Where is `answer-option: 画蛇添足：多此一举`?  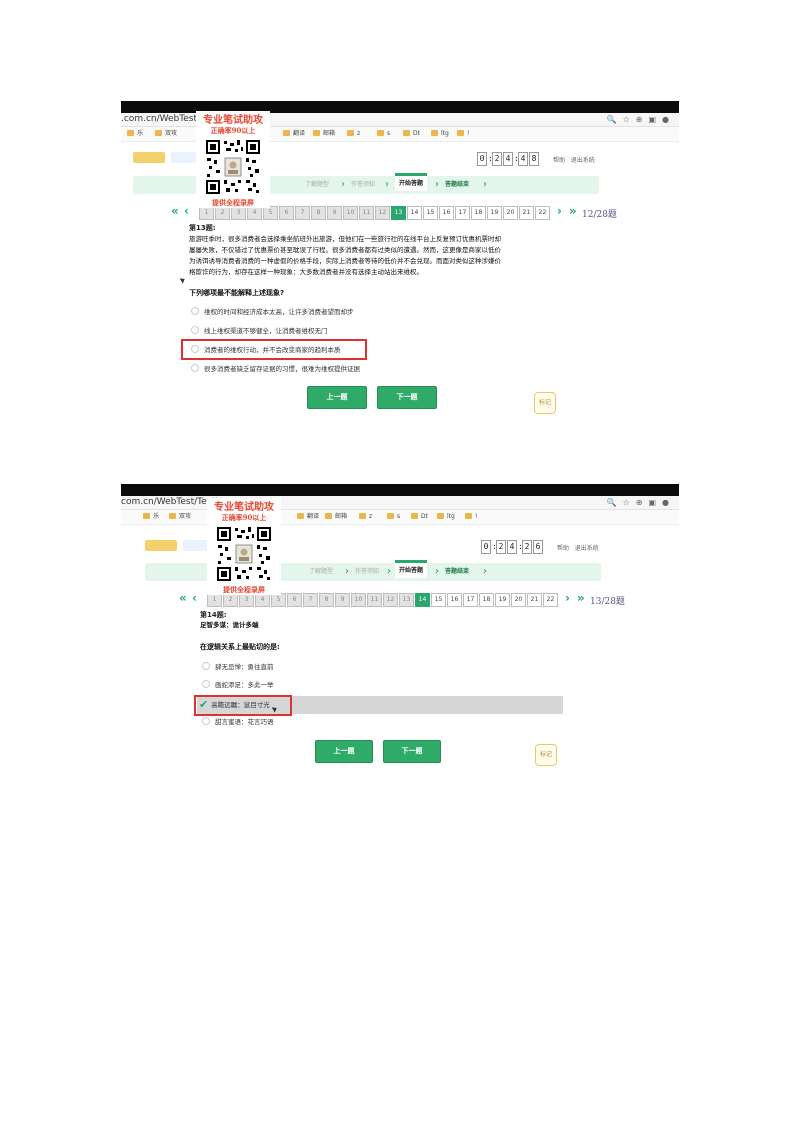
answer-option: 画蛇添足：多此一举 is located at coordinates (238, 685).